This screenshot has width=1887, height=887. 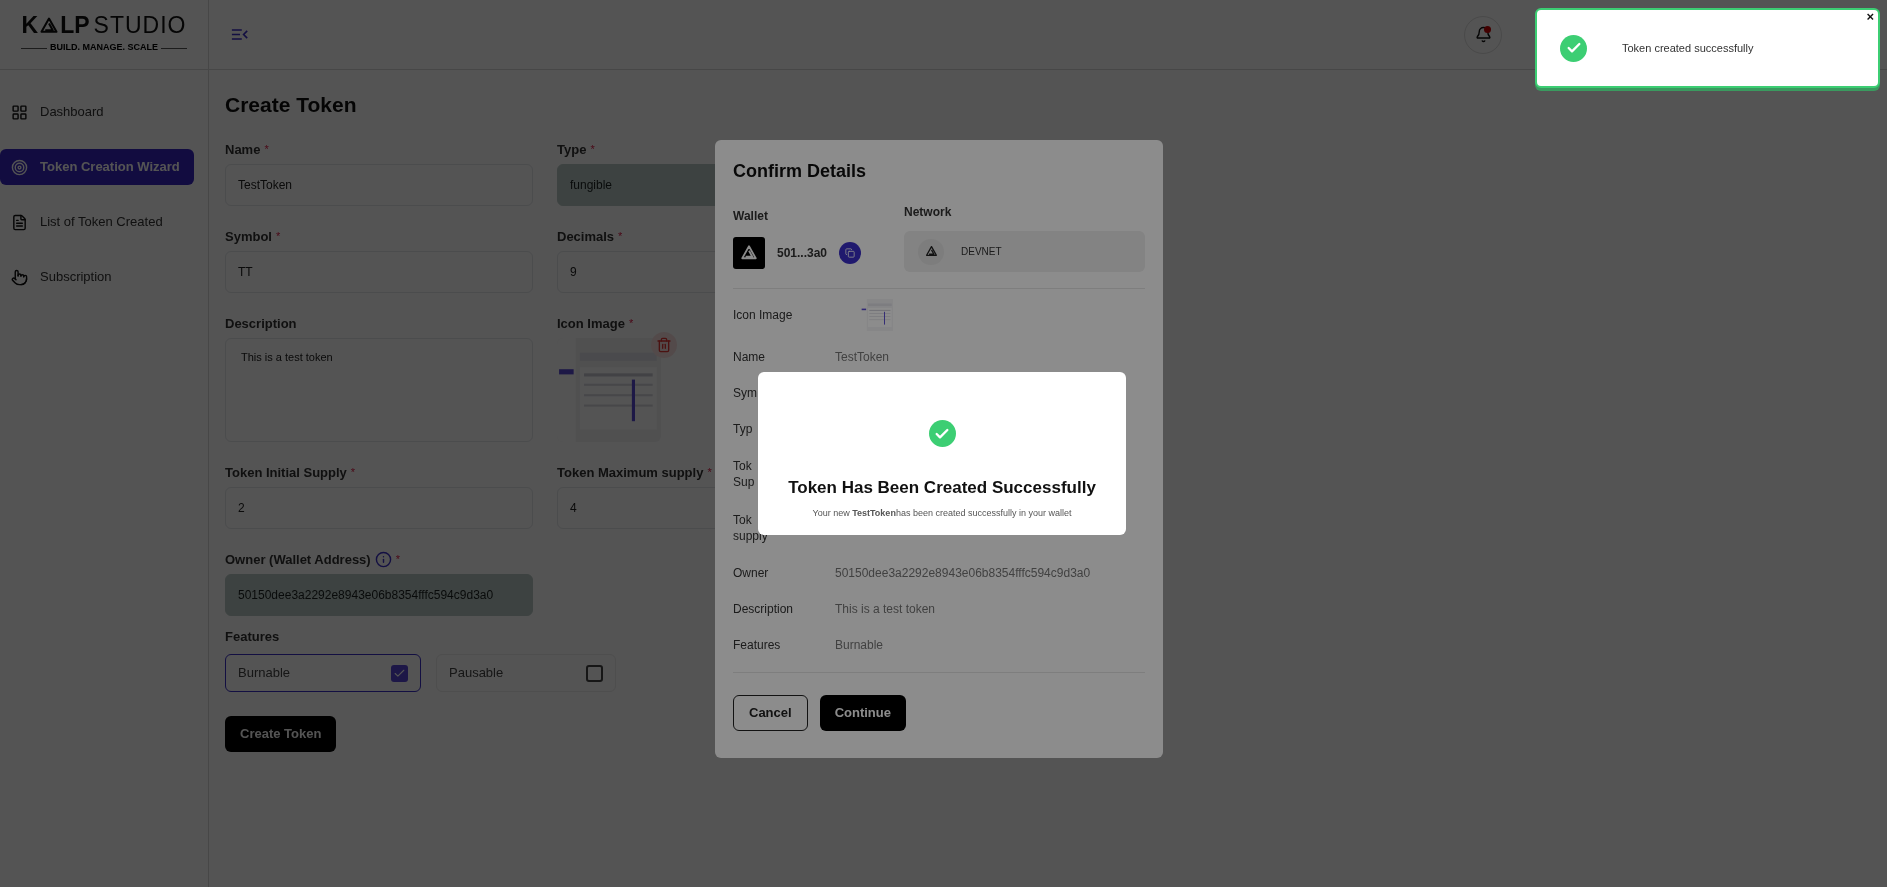 What do you see at coordinates (751, 573) in the screenshot?
I see `detail-label: Owner` at bounding box center [751, 573].